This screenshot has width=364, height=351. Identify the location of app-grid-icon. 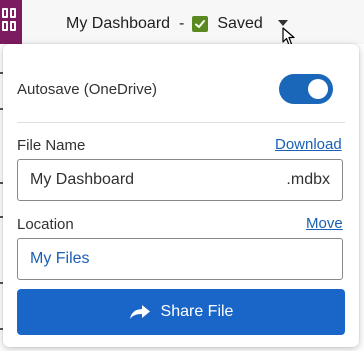
(9, 21).